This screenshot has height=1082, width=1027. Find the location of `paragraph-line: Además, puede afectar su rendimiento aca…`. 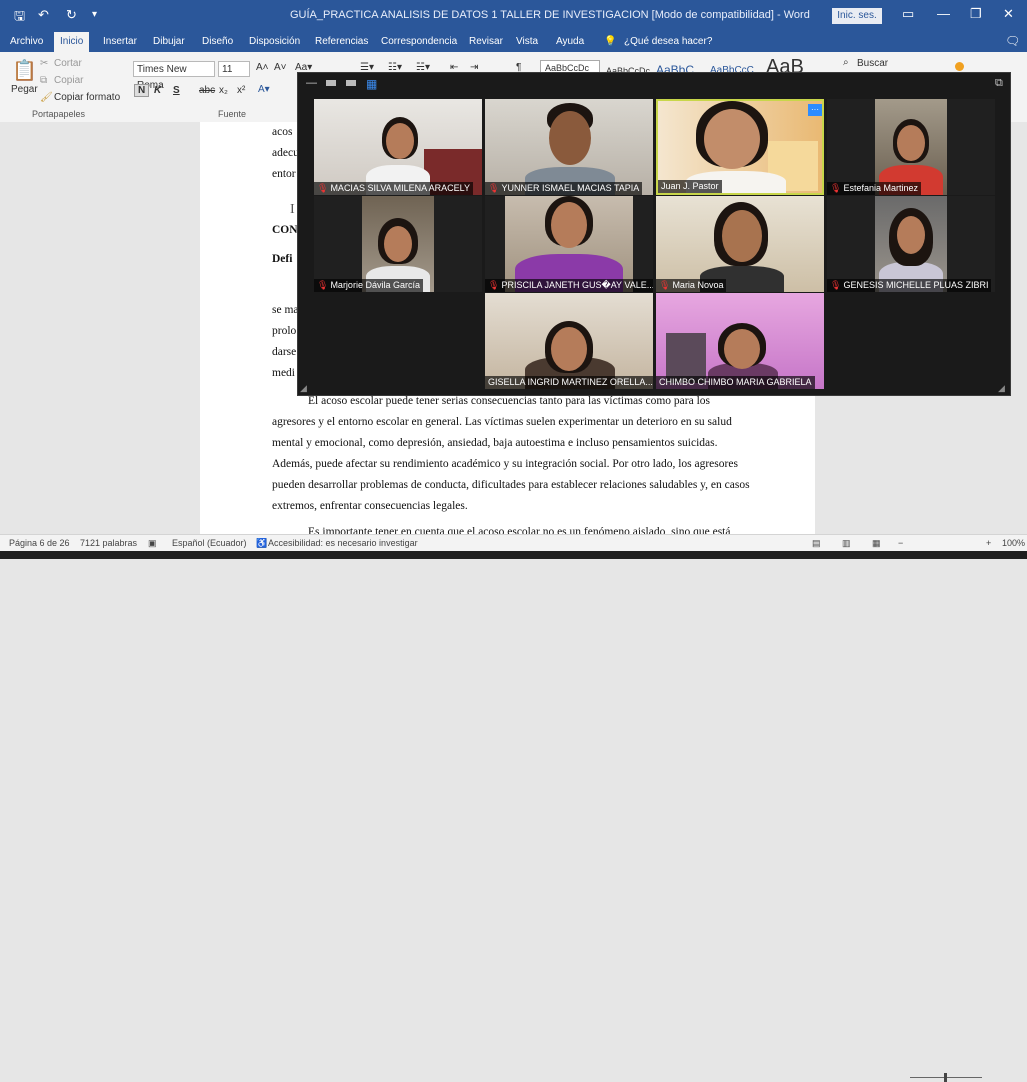

paragraph-line: Además, puede afectar su rendimiento aca… is located at coordinates (505, 464).